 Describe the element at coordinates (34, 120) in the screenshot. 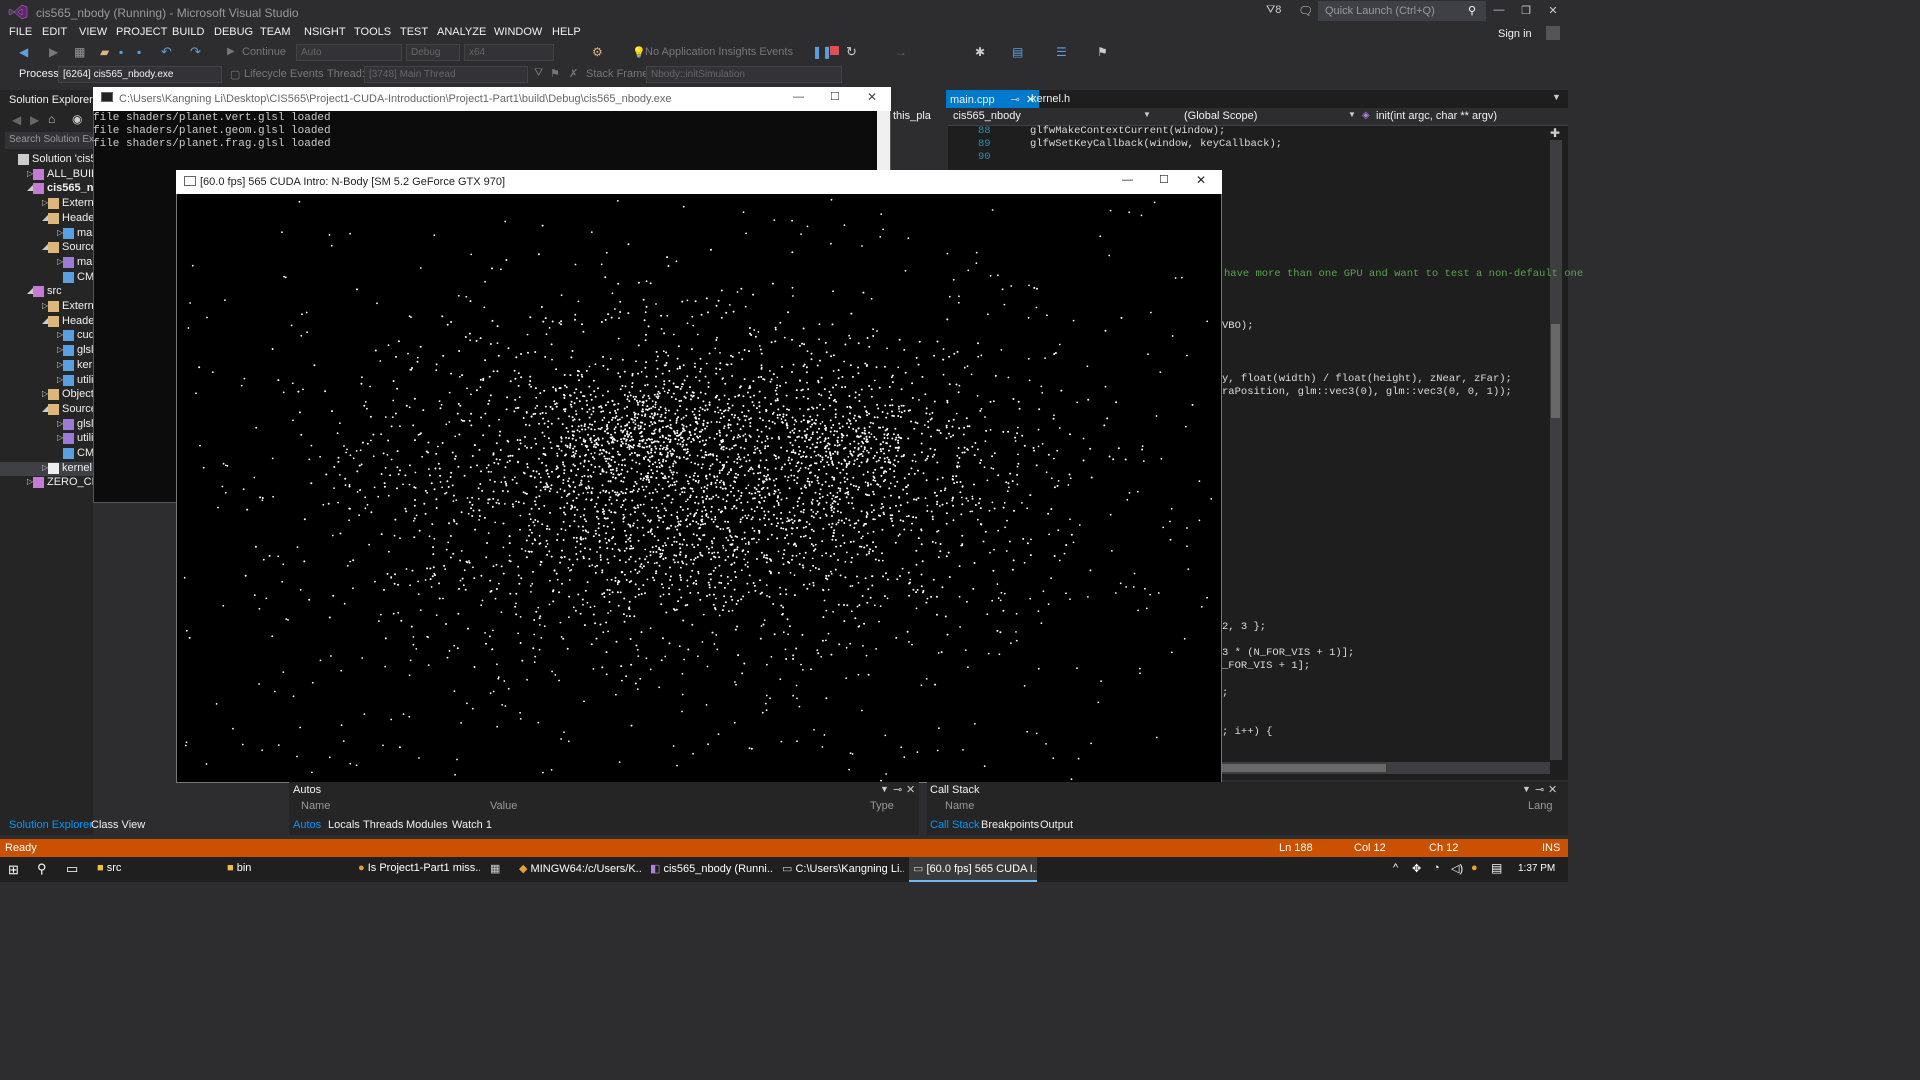

I see `forward-icon: ▶` at that location.